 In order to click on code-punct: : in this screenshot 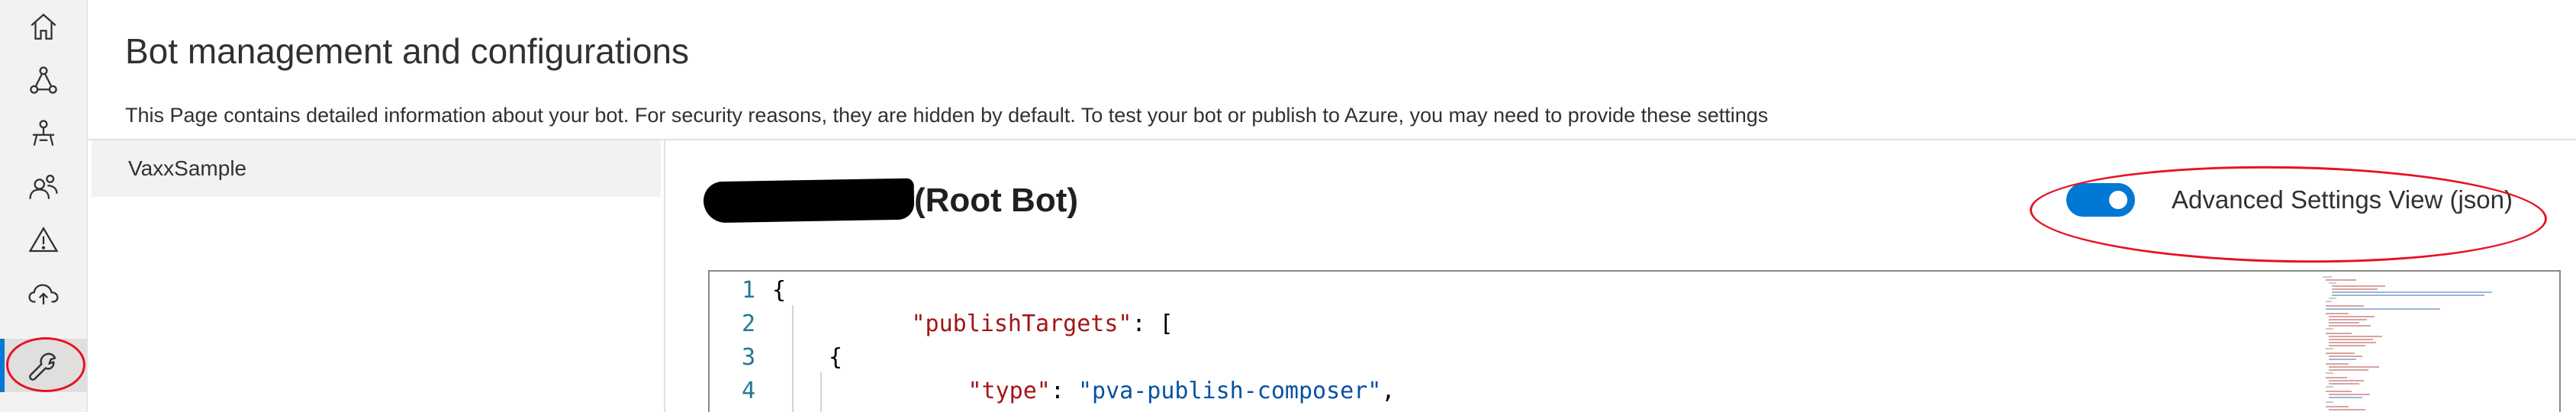, I will do `click(1064, 390)`.